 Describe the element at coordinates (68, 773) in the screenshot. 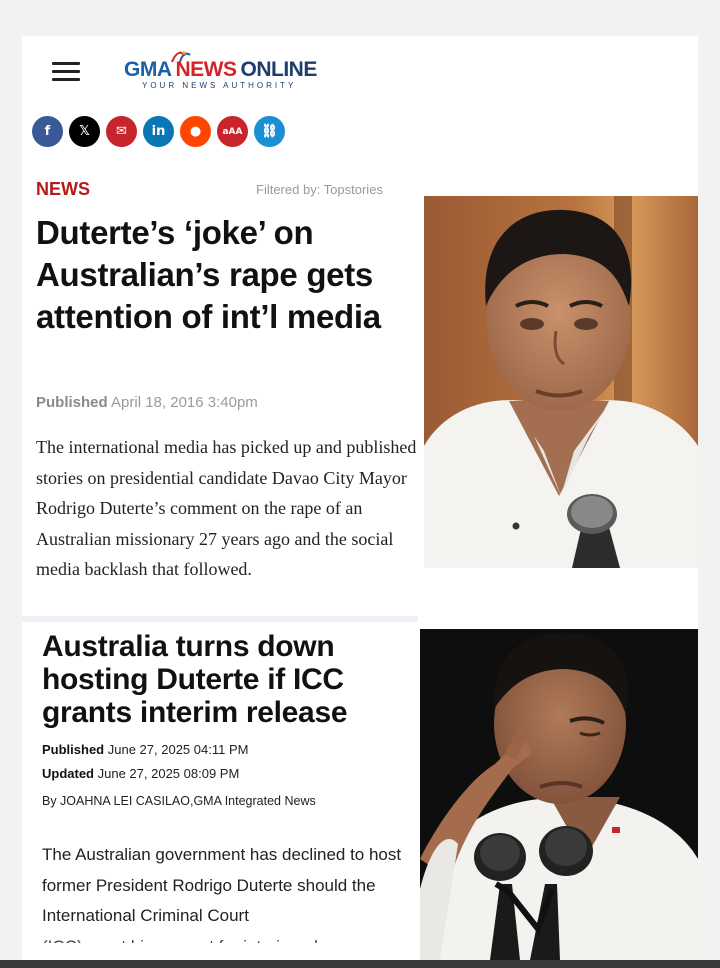

I see `updated-label: Updated` at that location.